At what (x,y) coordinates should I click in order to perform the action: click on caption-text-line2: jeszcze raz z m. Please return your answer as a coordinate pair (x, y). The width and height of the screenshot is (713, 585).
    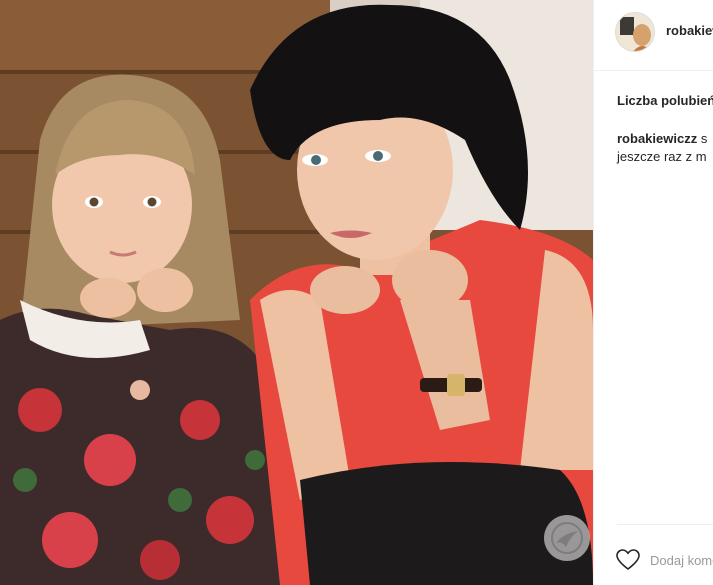
    Looking at the image, I should click on (662, 156).